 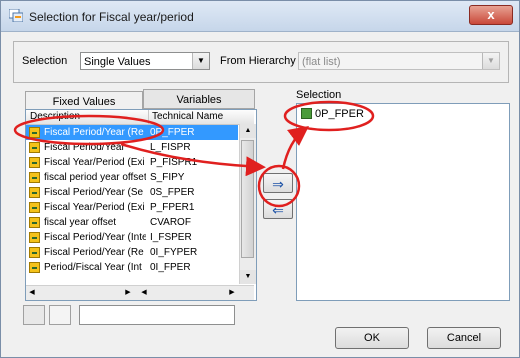 I want to click on selection-item-label: 0P_FPER, so click(x=339, y=114).